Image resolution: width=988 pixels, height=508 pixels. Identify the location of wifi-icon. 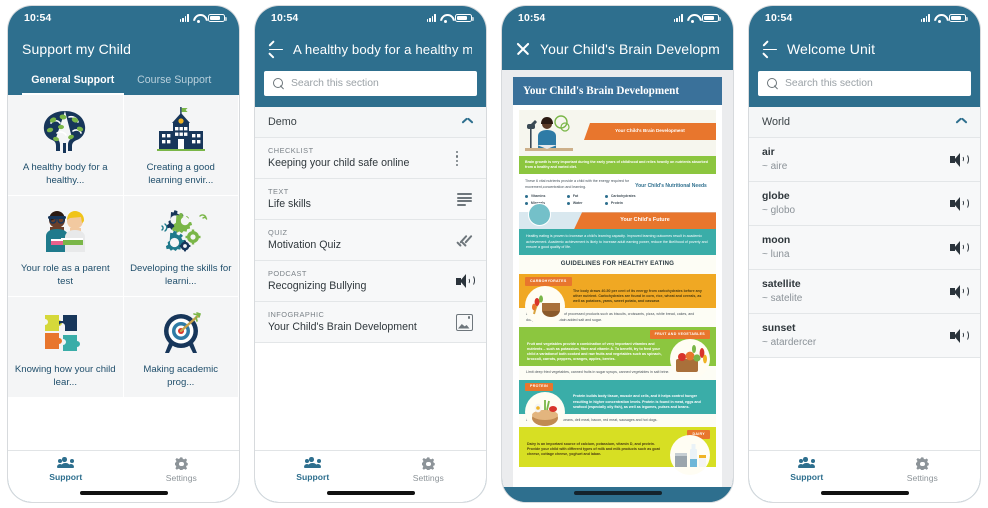
(445, 18).